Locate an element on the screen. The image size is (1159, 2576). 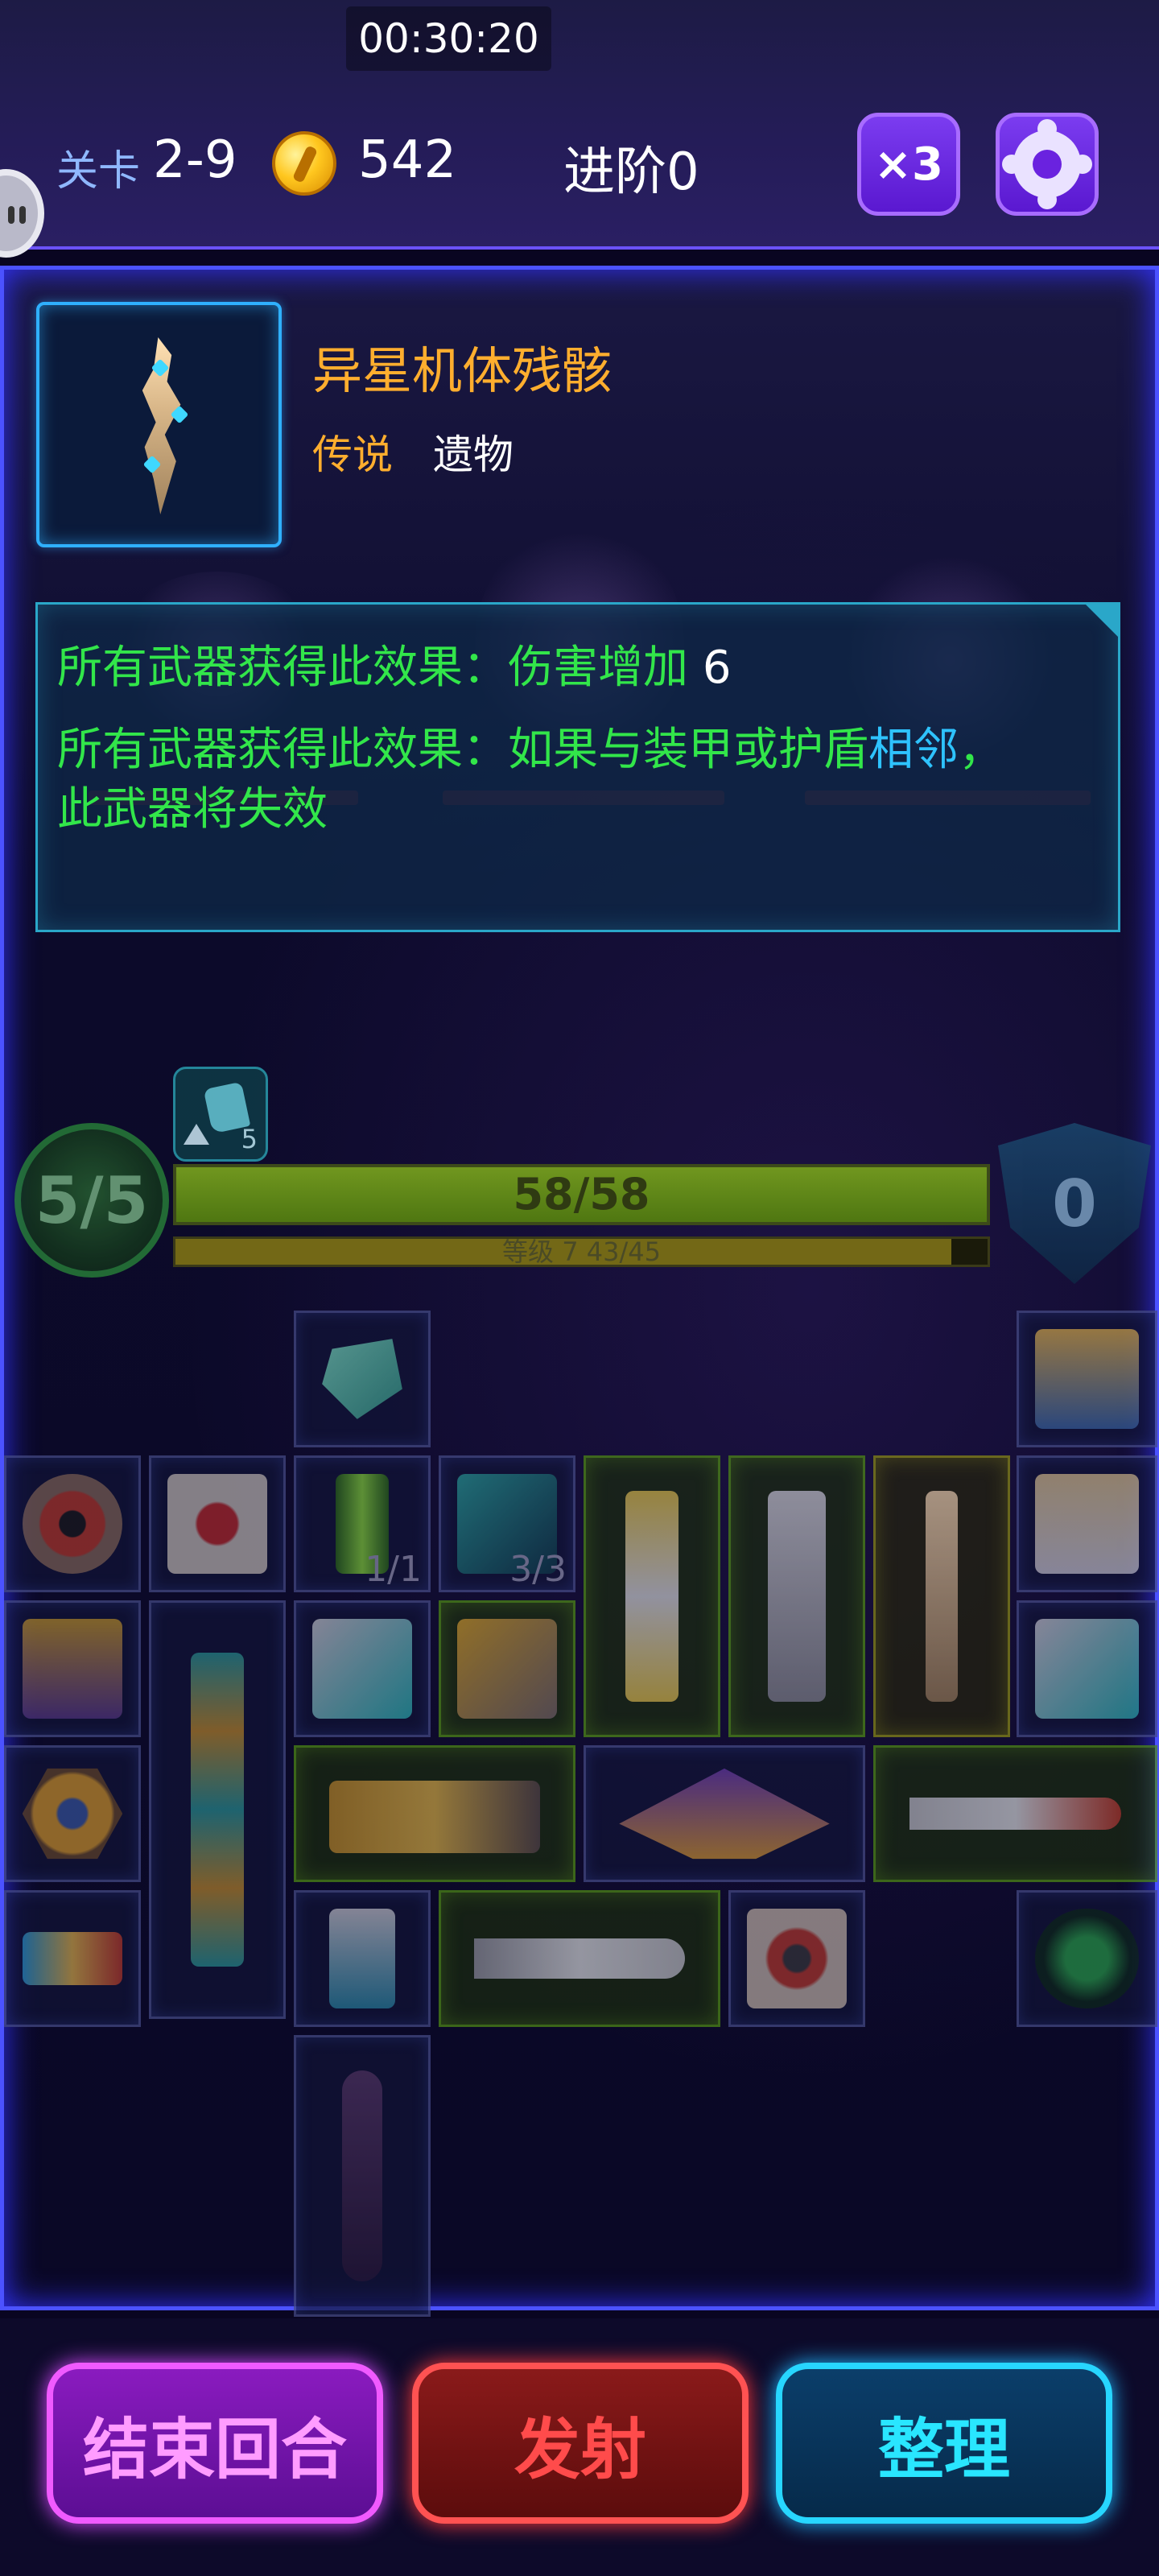
effect-line-3: 此武器将失效 is located at coordinates (192, 810).